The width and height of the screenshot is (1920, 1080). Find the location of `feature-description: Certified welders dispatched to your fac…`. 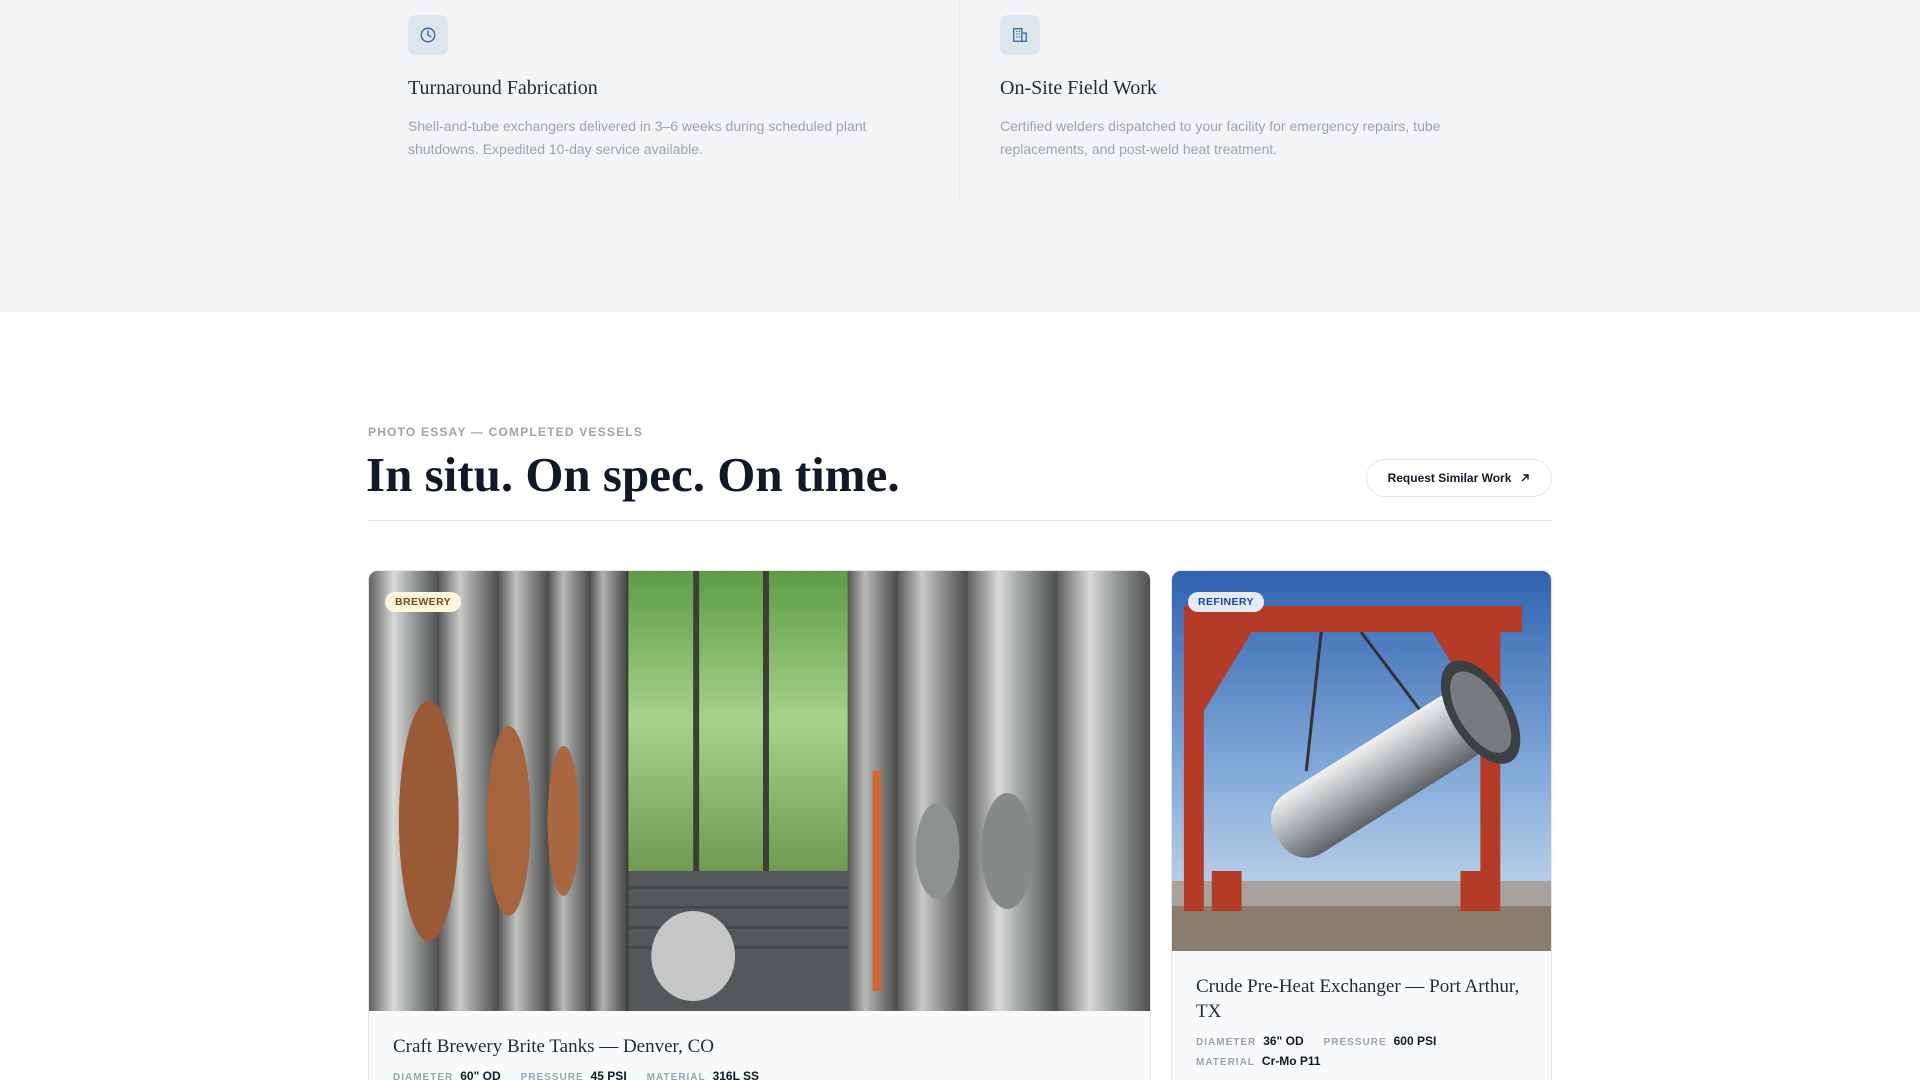

feature-description: Certified welders dispatched to your fac… is located at coordinates (1220, 137).